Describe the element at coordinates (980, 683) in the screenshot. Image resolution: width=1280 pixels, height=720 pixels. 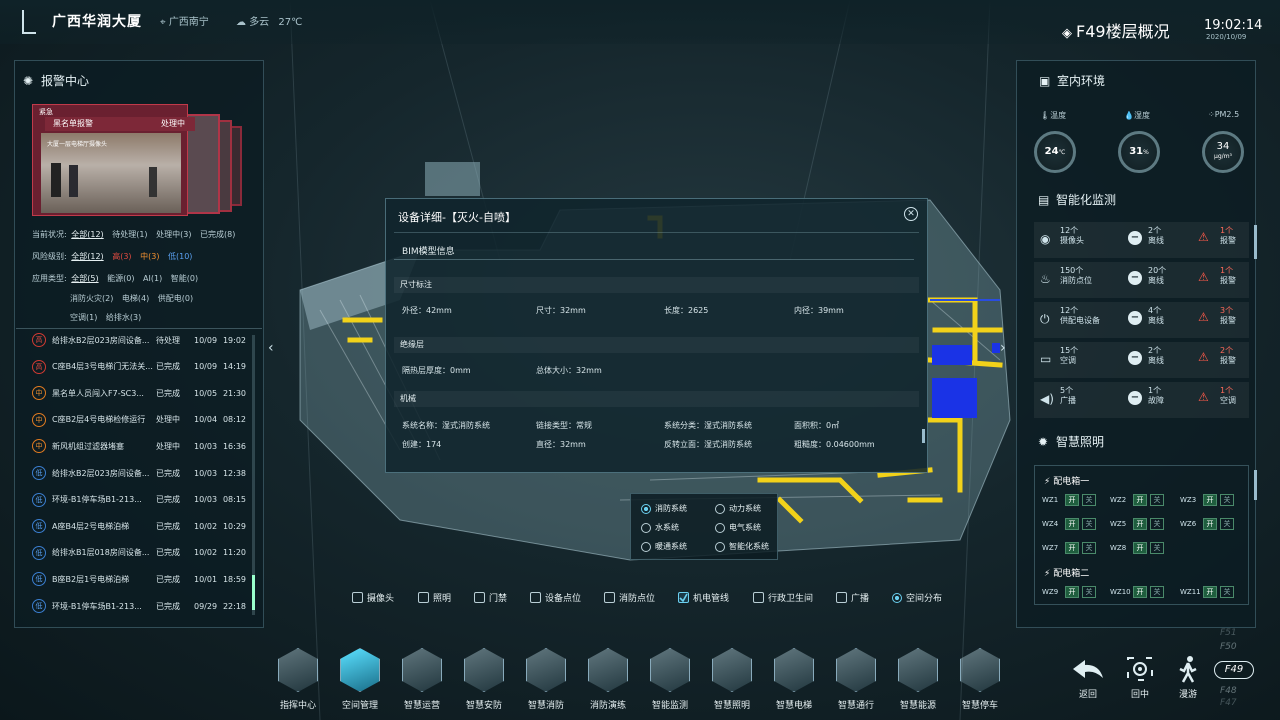
I see `nav-item: 智慧停车` at that location.